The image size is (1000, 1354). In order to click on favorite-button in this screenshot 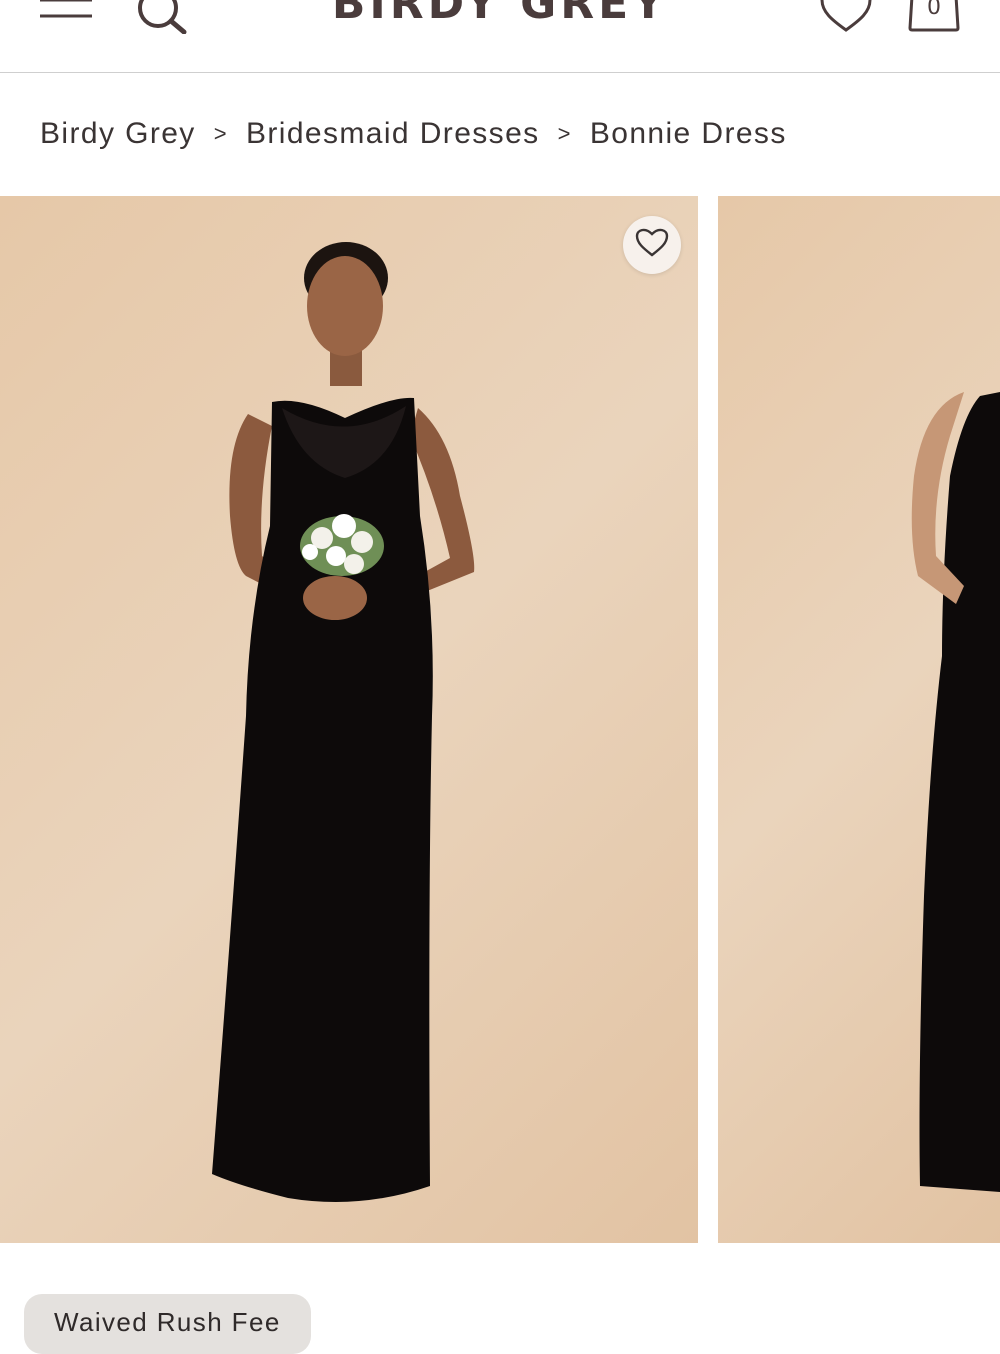, I will do `click(652, 245)`.